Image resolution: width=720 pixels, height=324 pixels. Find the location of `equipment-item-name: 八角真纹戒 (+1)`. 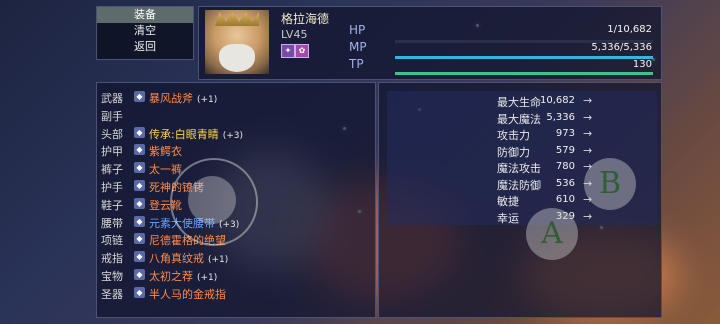

equipment-item-name: 八角真纹戒 (+1) is located at coordinates (188, 258).